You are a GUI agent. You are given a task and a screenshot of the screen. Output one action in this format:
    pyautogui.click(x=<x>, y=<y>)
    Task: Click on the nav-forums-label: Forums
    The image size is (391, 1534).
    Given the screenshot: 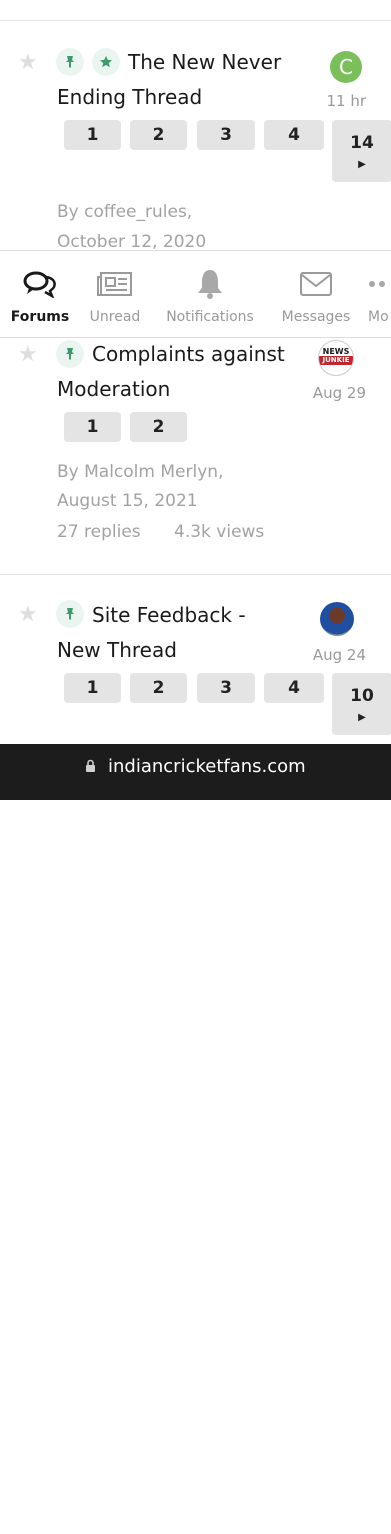 What is the action you would take?
    pyautogui.click(x=40, y=317)
    